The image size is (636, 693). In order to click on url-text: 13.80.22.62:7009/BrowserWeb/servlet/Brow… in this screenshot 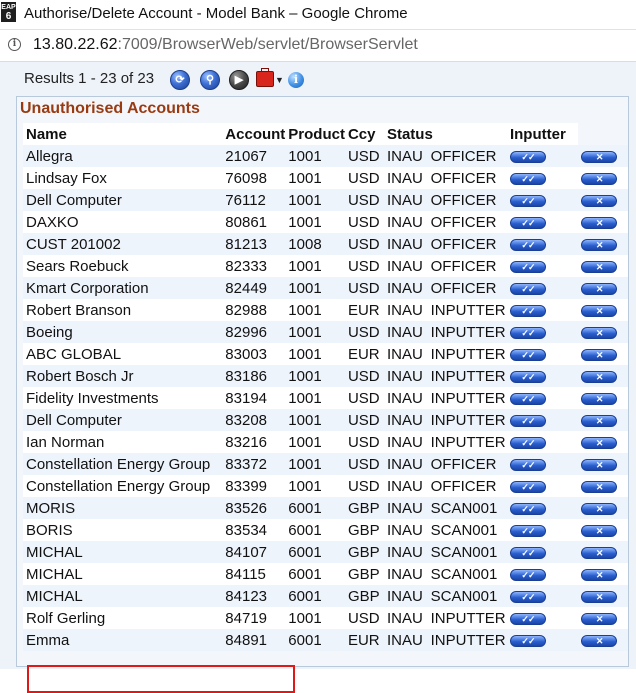, I will do `click(225, 45)`.